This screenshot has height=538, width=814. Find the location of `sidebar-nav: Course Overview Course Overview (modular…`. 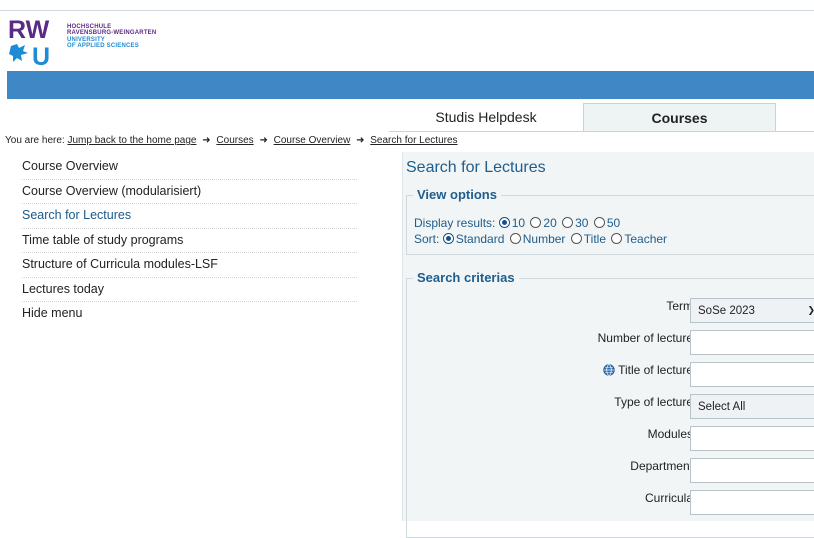

sidebar-nav: Course Overview Course Overview (modular… is located at coordinates (189, 241).